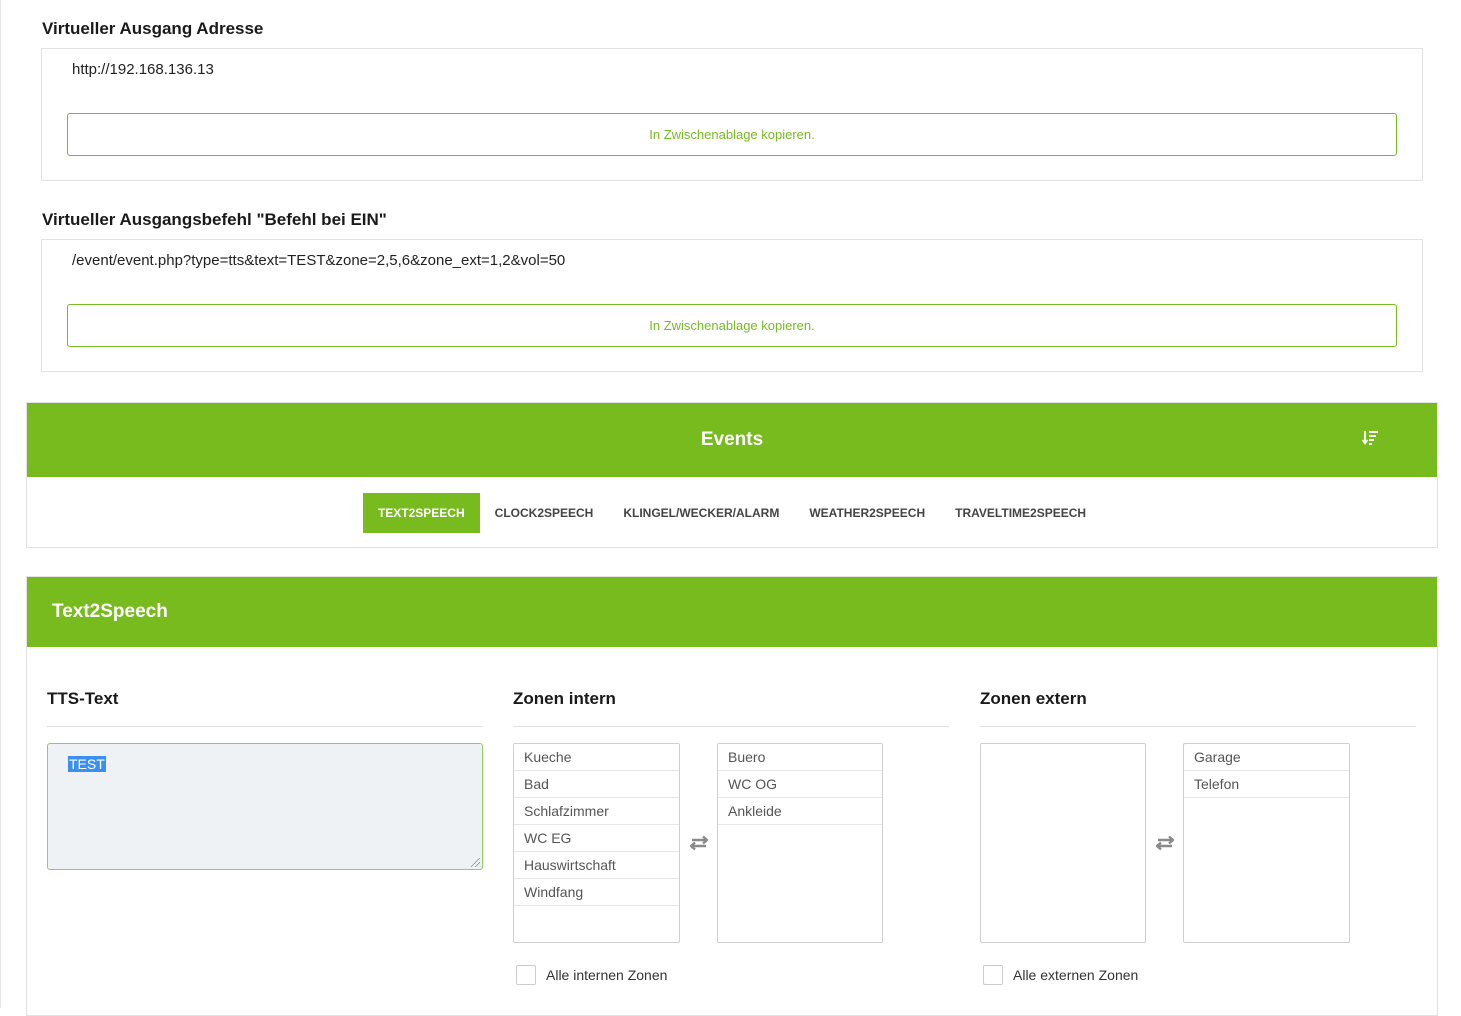 Image resolution: width=1461 pixels, height=1016 pixels. I want to click on list-item: Ankleide, so click(800, 811).